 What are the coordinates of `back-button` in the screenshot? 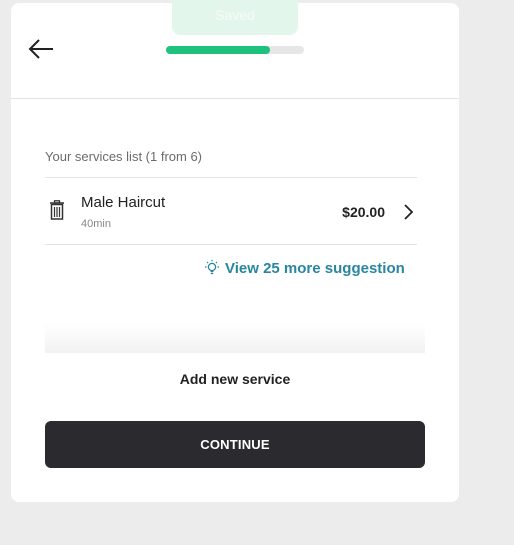 It's located at (42, 49).